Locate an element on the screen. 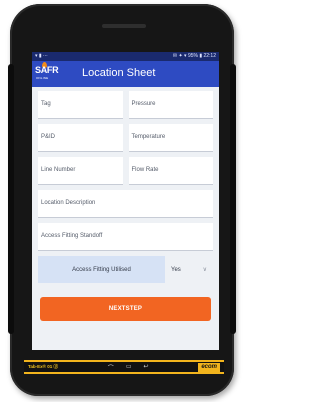 This screenshot has height=402, width=320. home-key-icon: ▭ is located at coordinates (129, 367).